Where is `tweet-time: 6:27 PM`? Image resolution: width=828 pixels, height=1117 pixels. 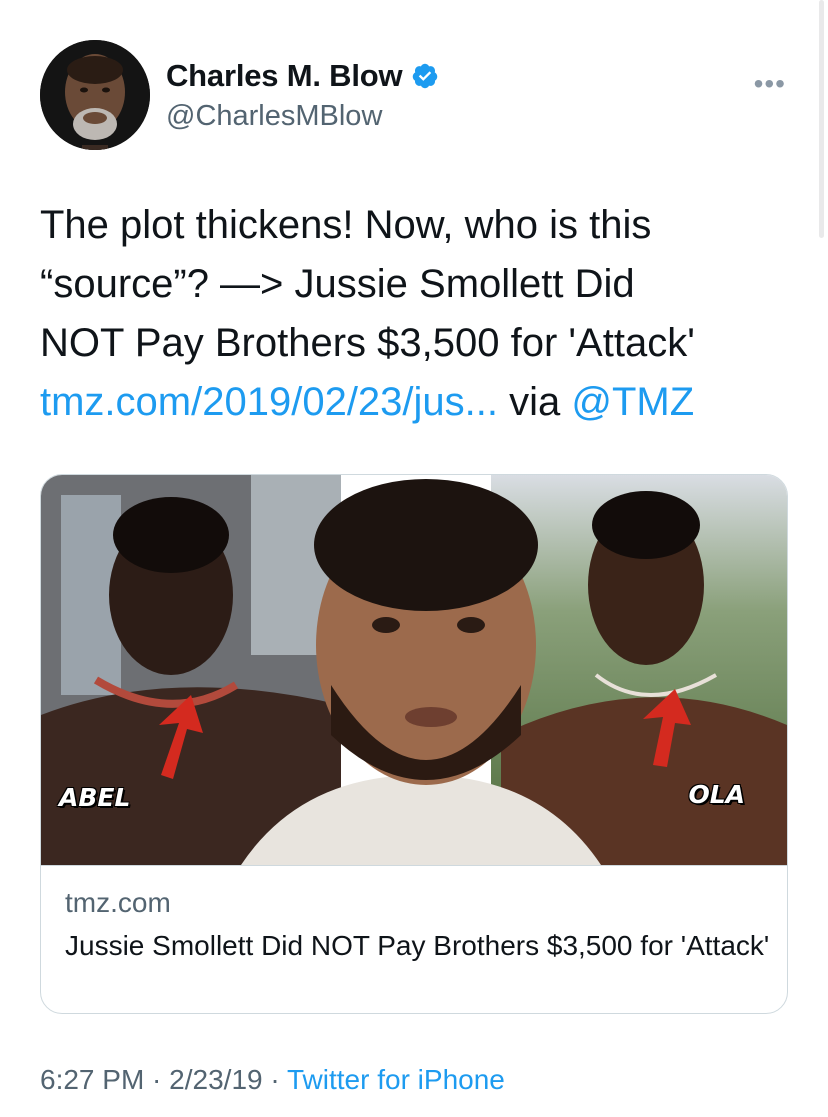
tweet-time: 6:27 PM is located at coordinates (92, 1079).